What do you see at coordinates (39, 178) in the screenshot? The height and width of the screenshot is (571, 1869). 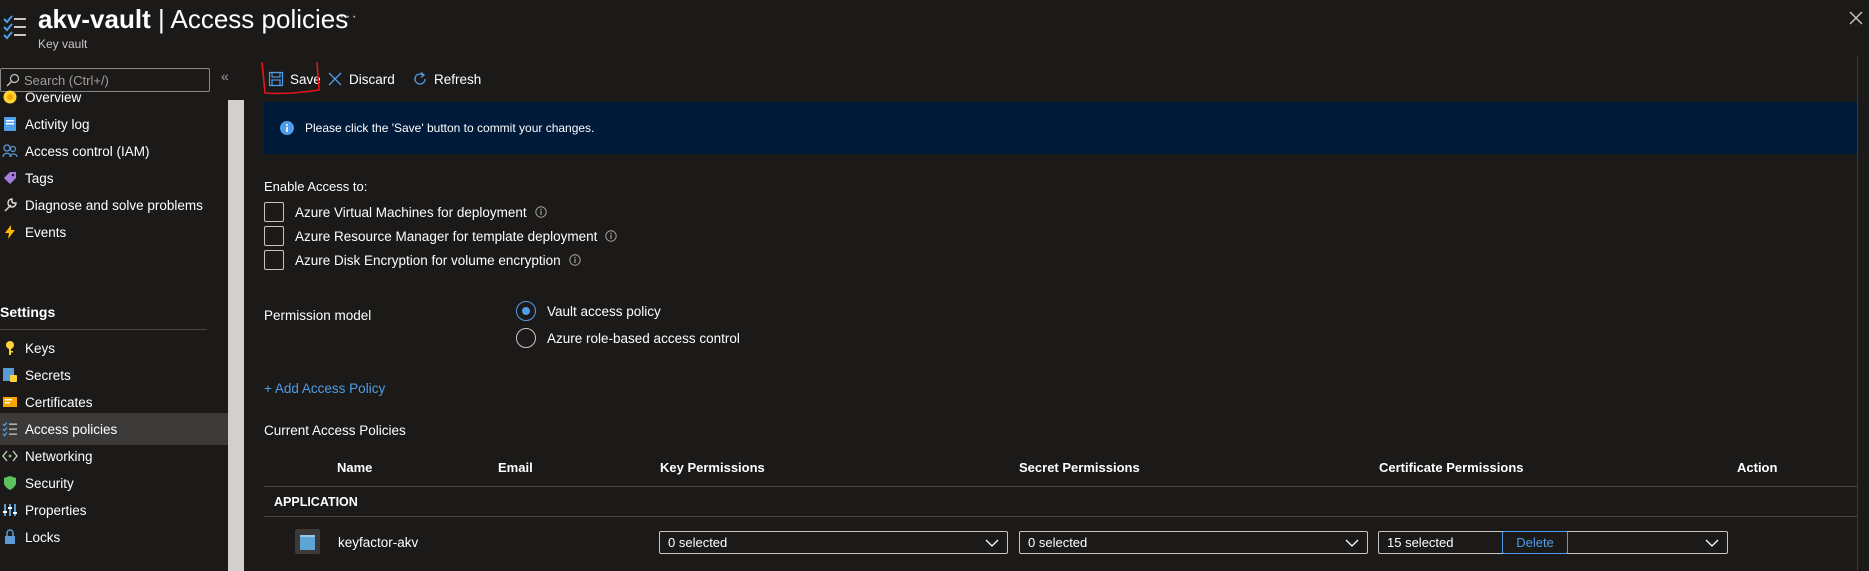 I see `sidebar-item-label: Tags` at bounding box center [39, 178].